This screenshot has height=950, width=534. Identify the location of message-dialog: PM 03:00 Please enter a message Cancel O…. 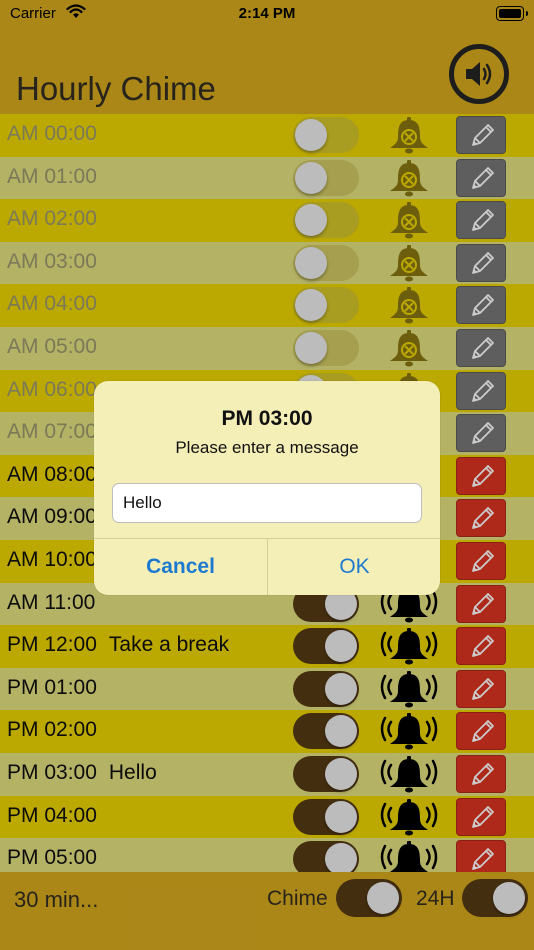
(267, 488).